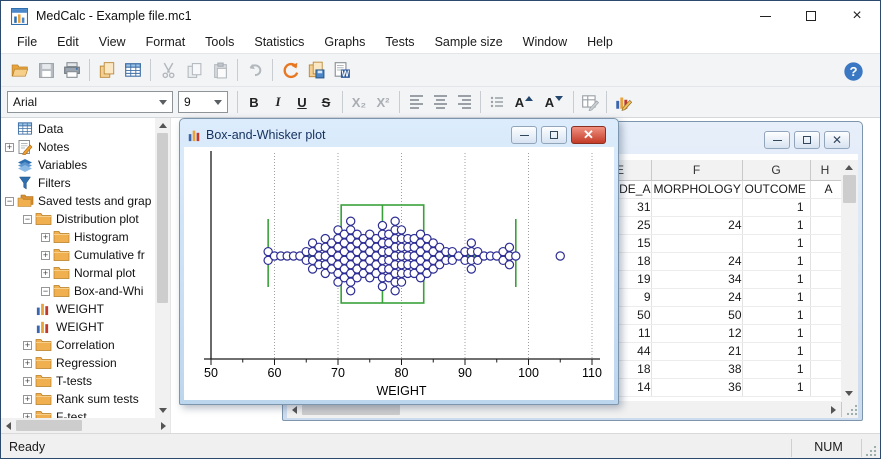 The width and height of the screenshot is (881, 459). Describe the element at coordinates (697, 315) in the screenshot. I see `data-cell: 50` at that location.